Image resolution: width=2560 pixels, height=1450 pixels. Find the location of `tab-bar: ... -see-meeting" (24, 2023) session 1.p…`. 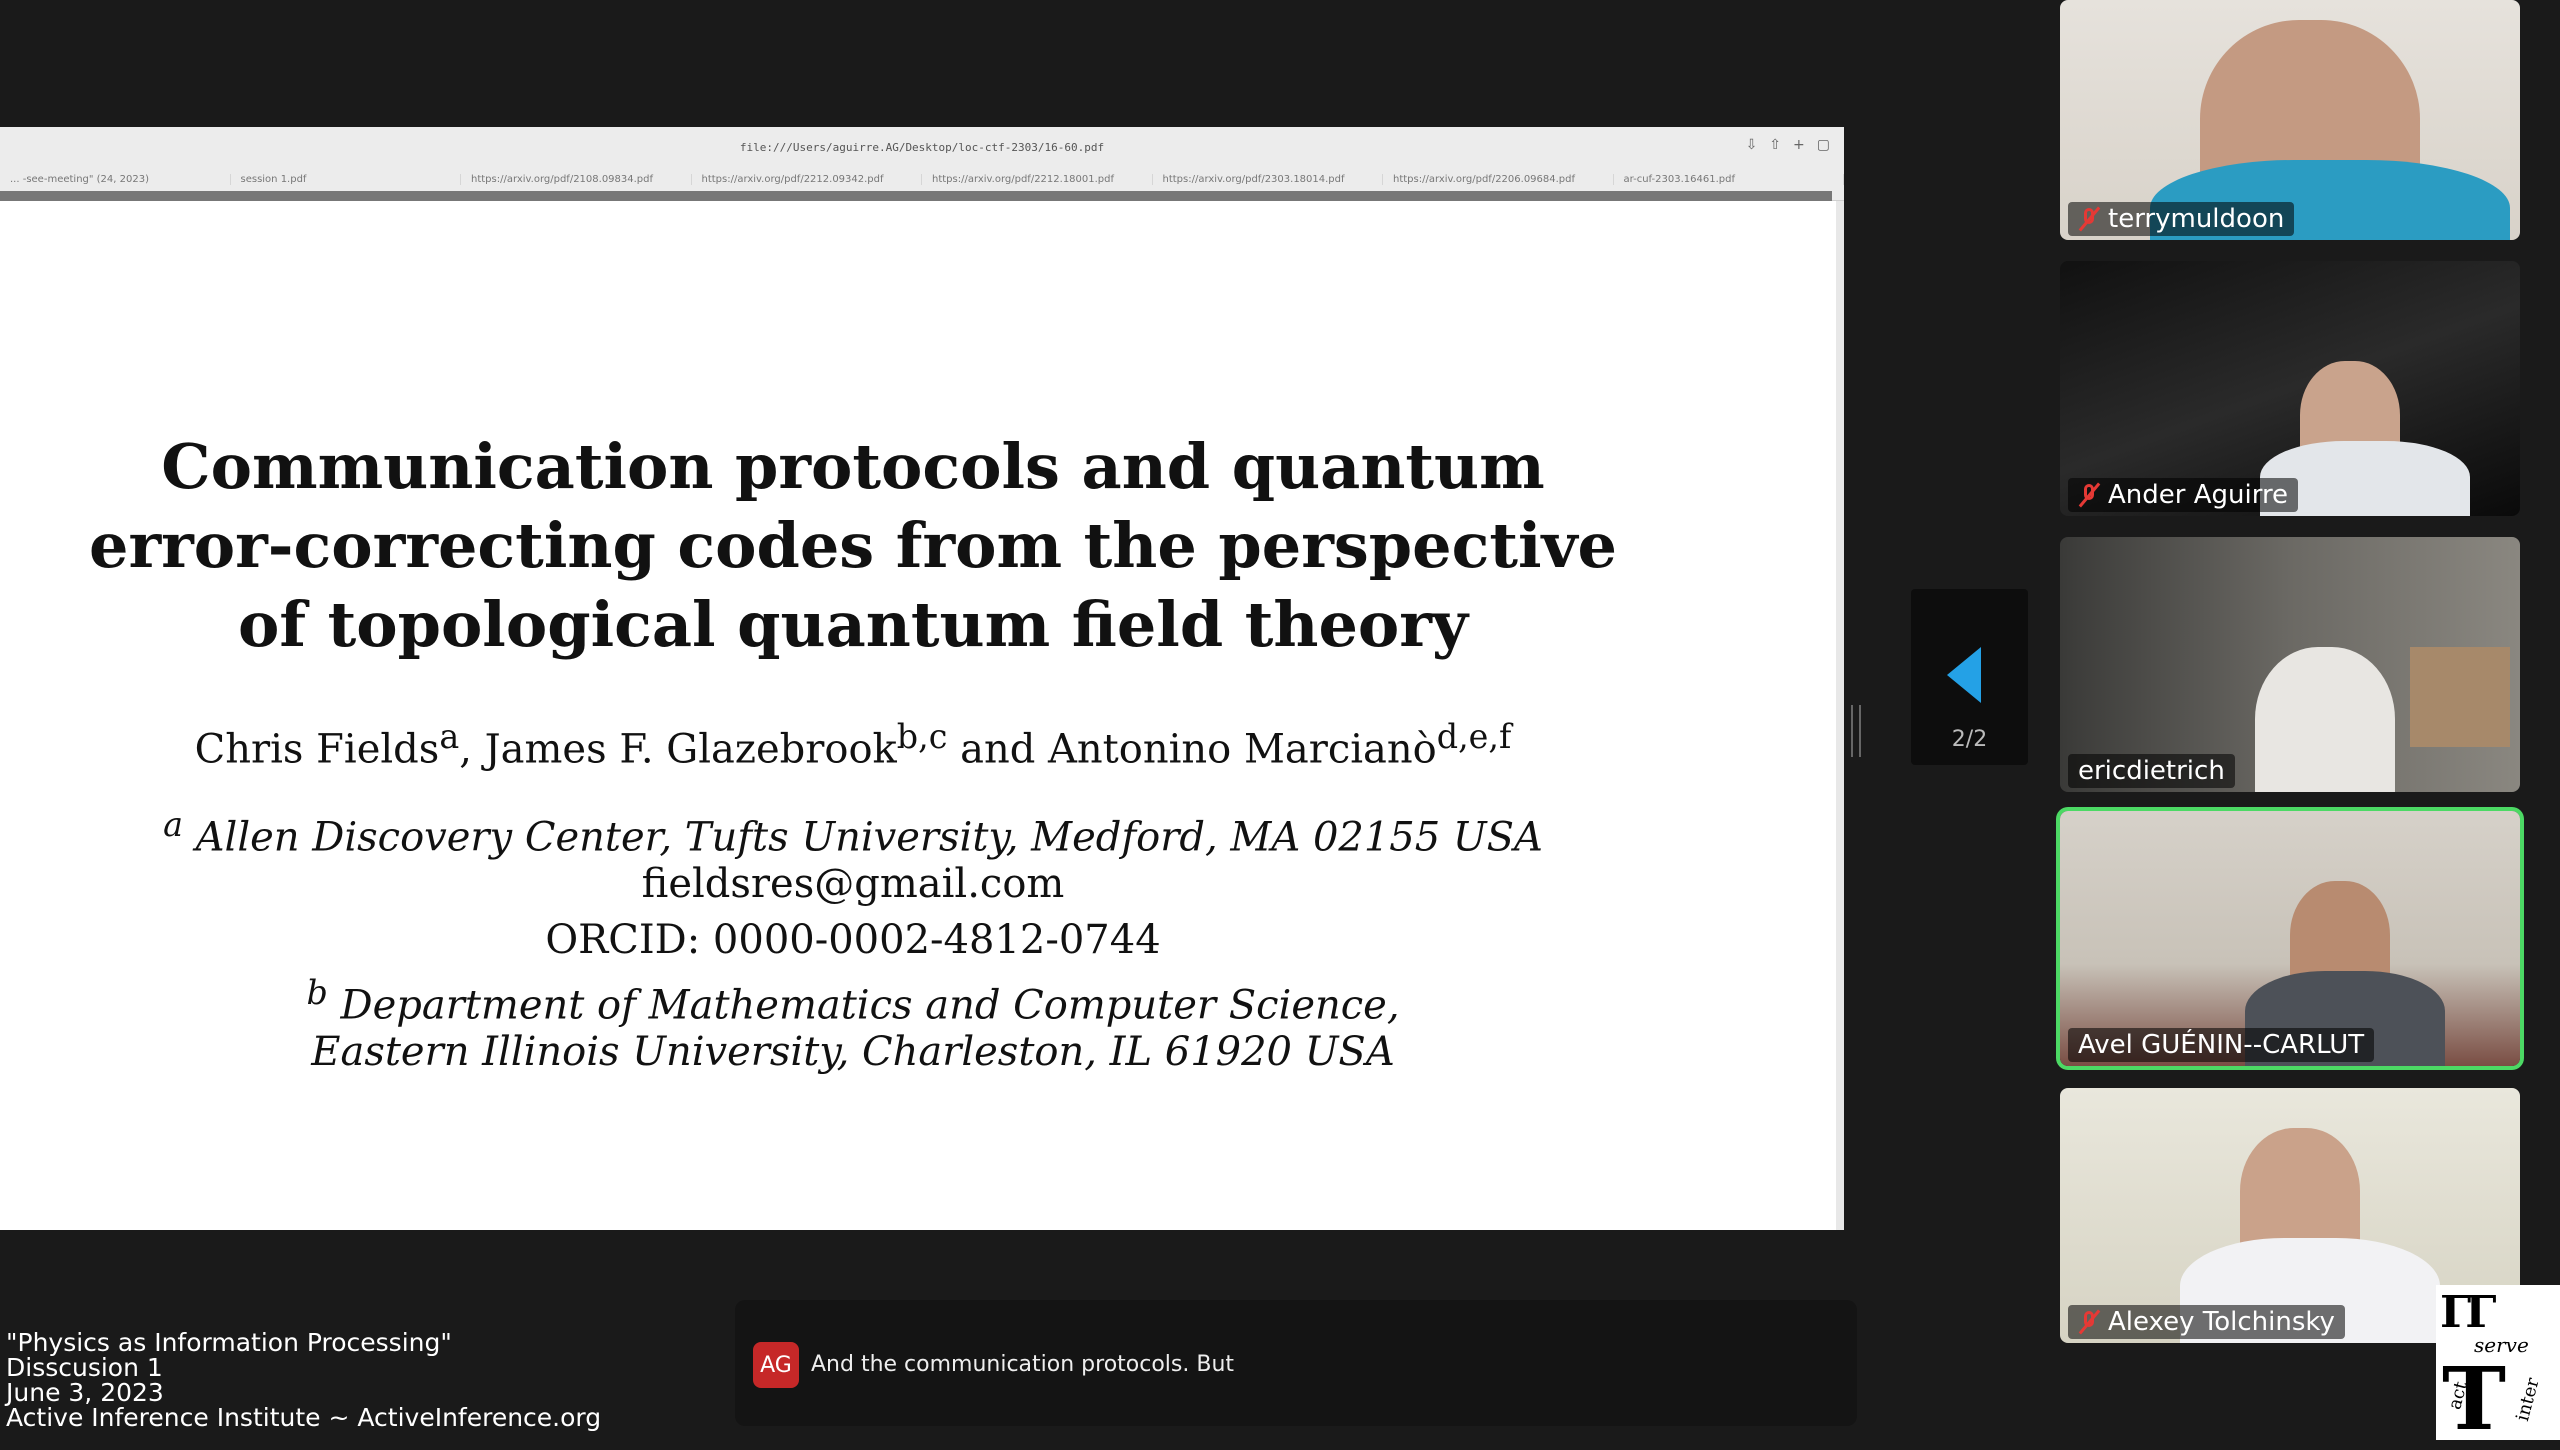

tab-bar: ... -see-meeting" (24, 2023) session 1.p… is located at coordinates (922, 179).